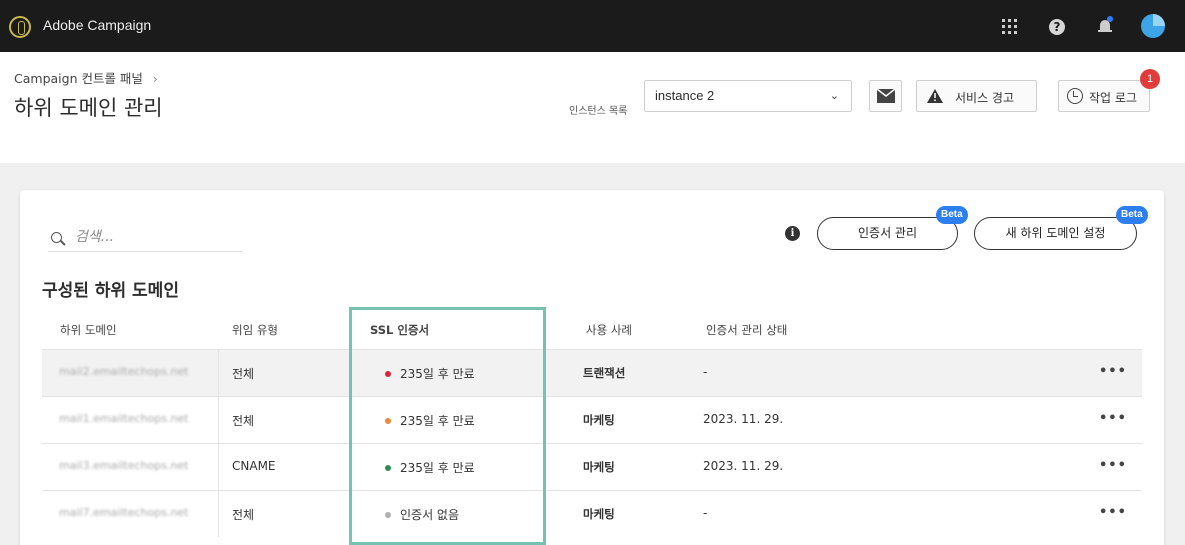  I want to click on history-icon, so click(1075, 96).